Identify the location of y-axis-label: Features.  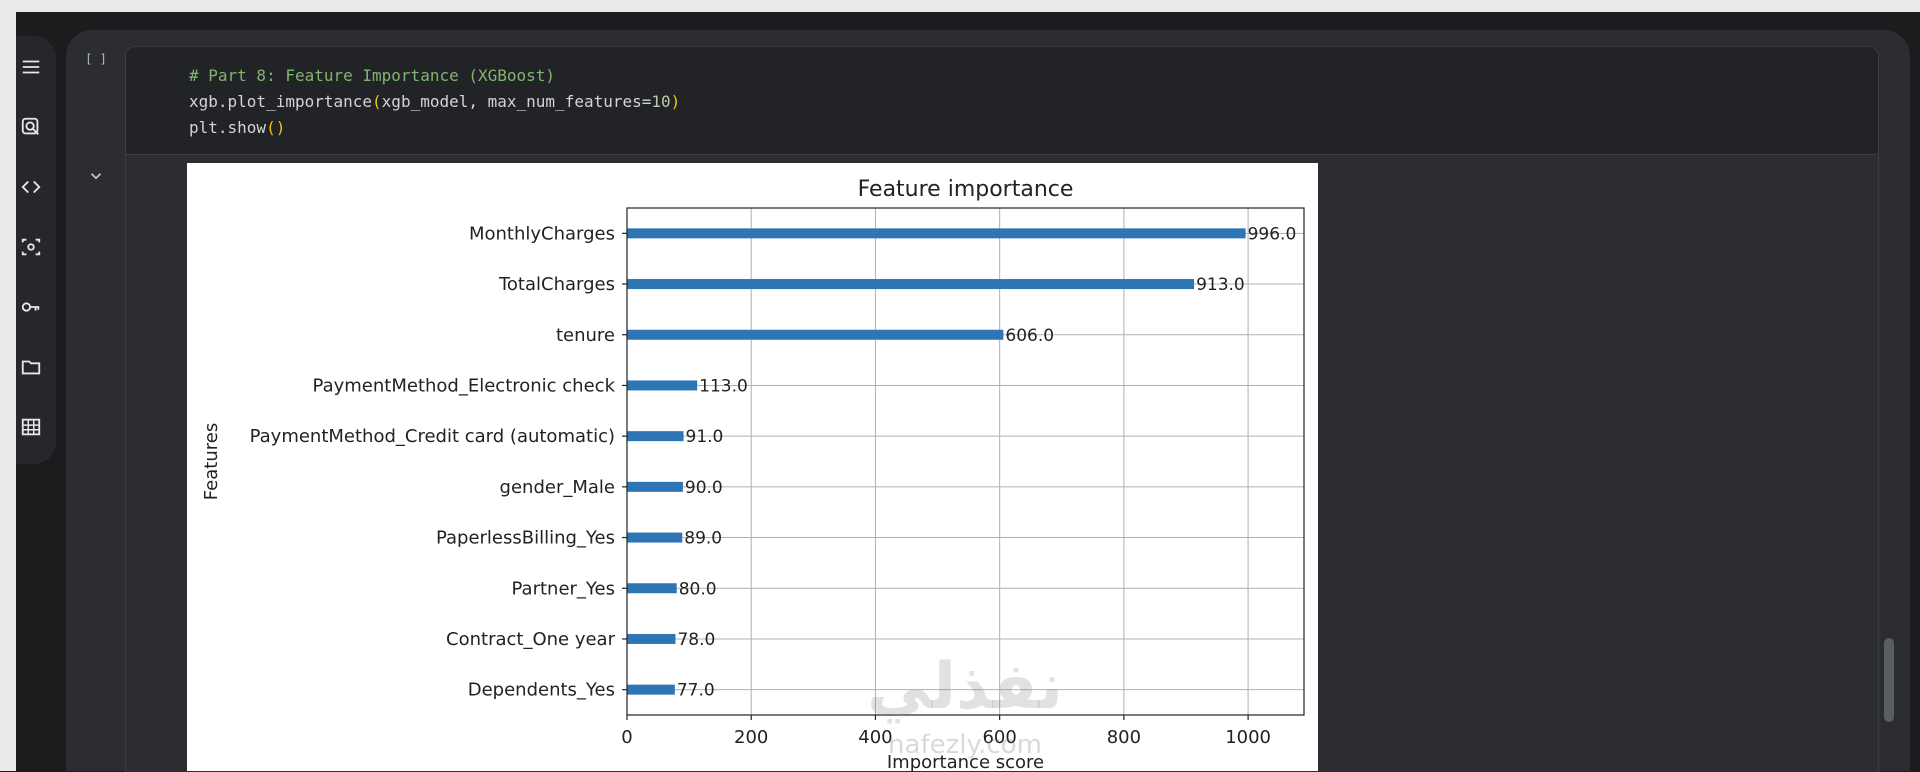
(211, 461).